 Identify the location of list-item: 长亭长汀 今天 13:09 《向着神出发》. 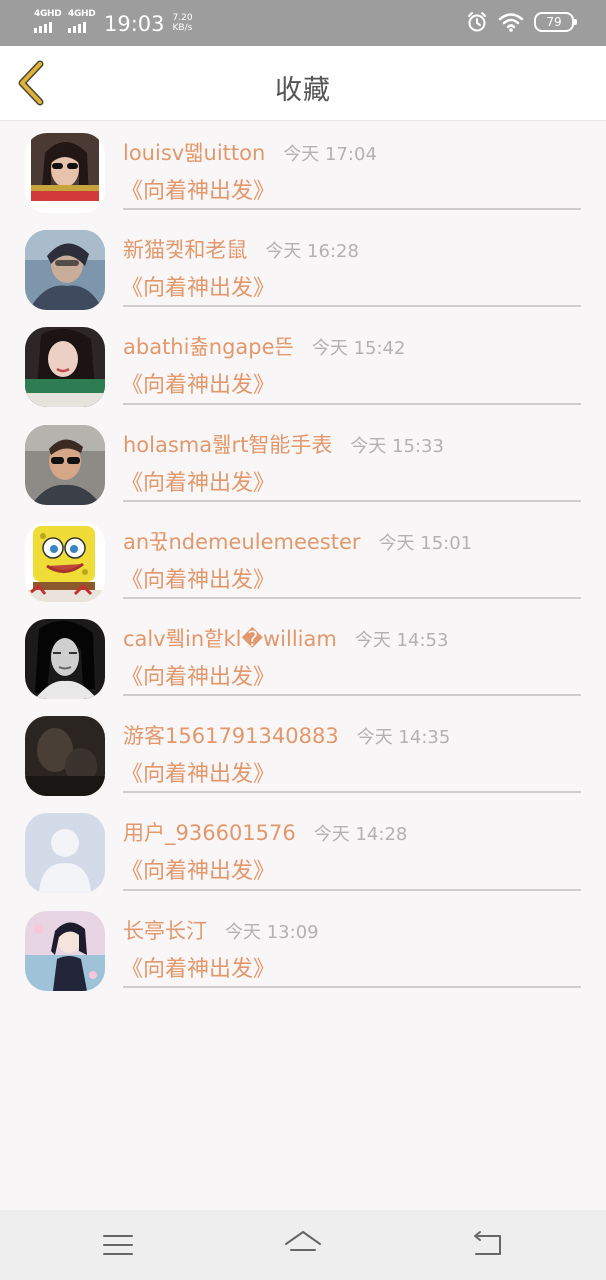
(303, 947).